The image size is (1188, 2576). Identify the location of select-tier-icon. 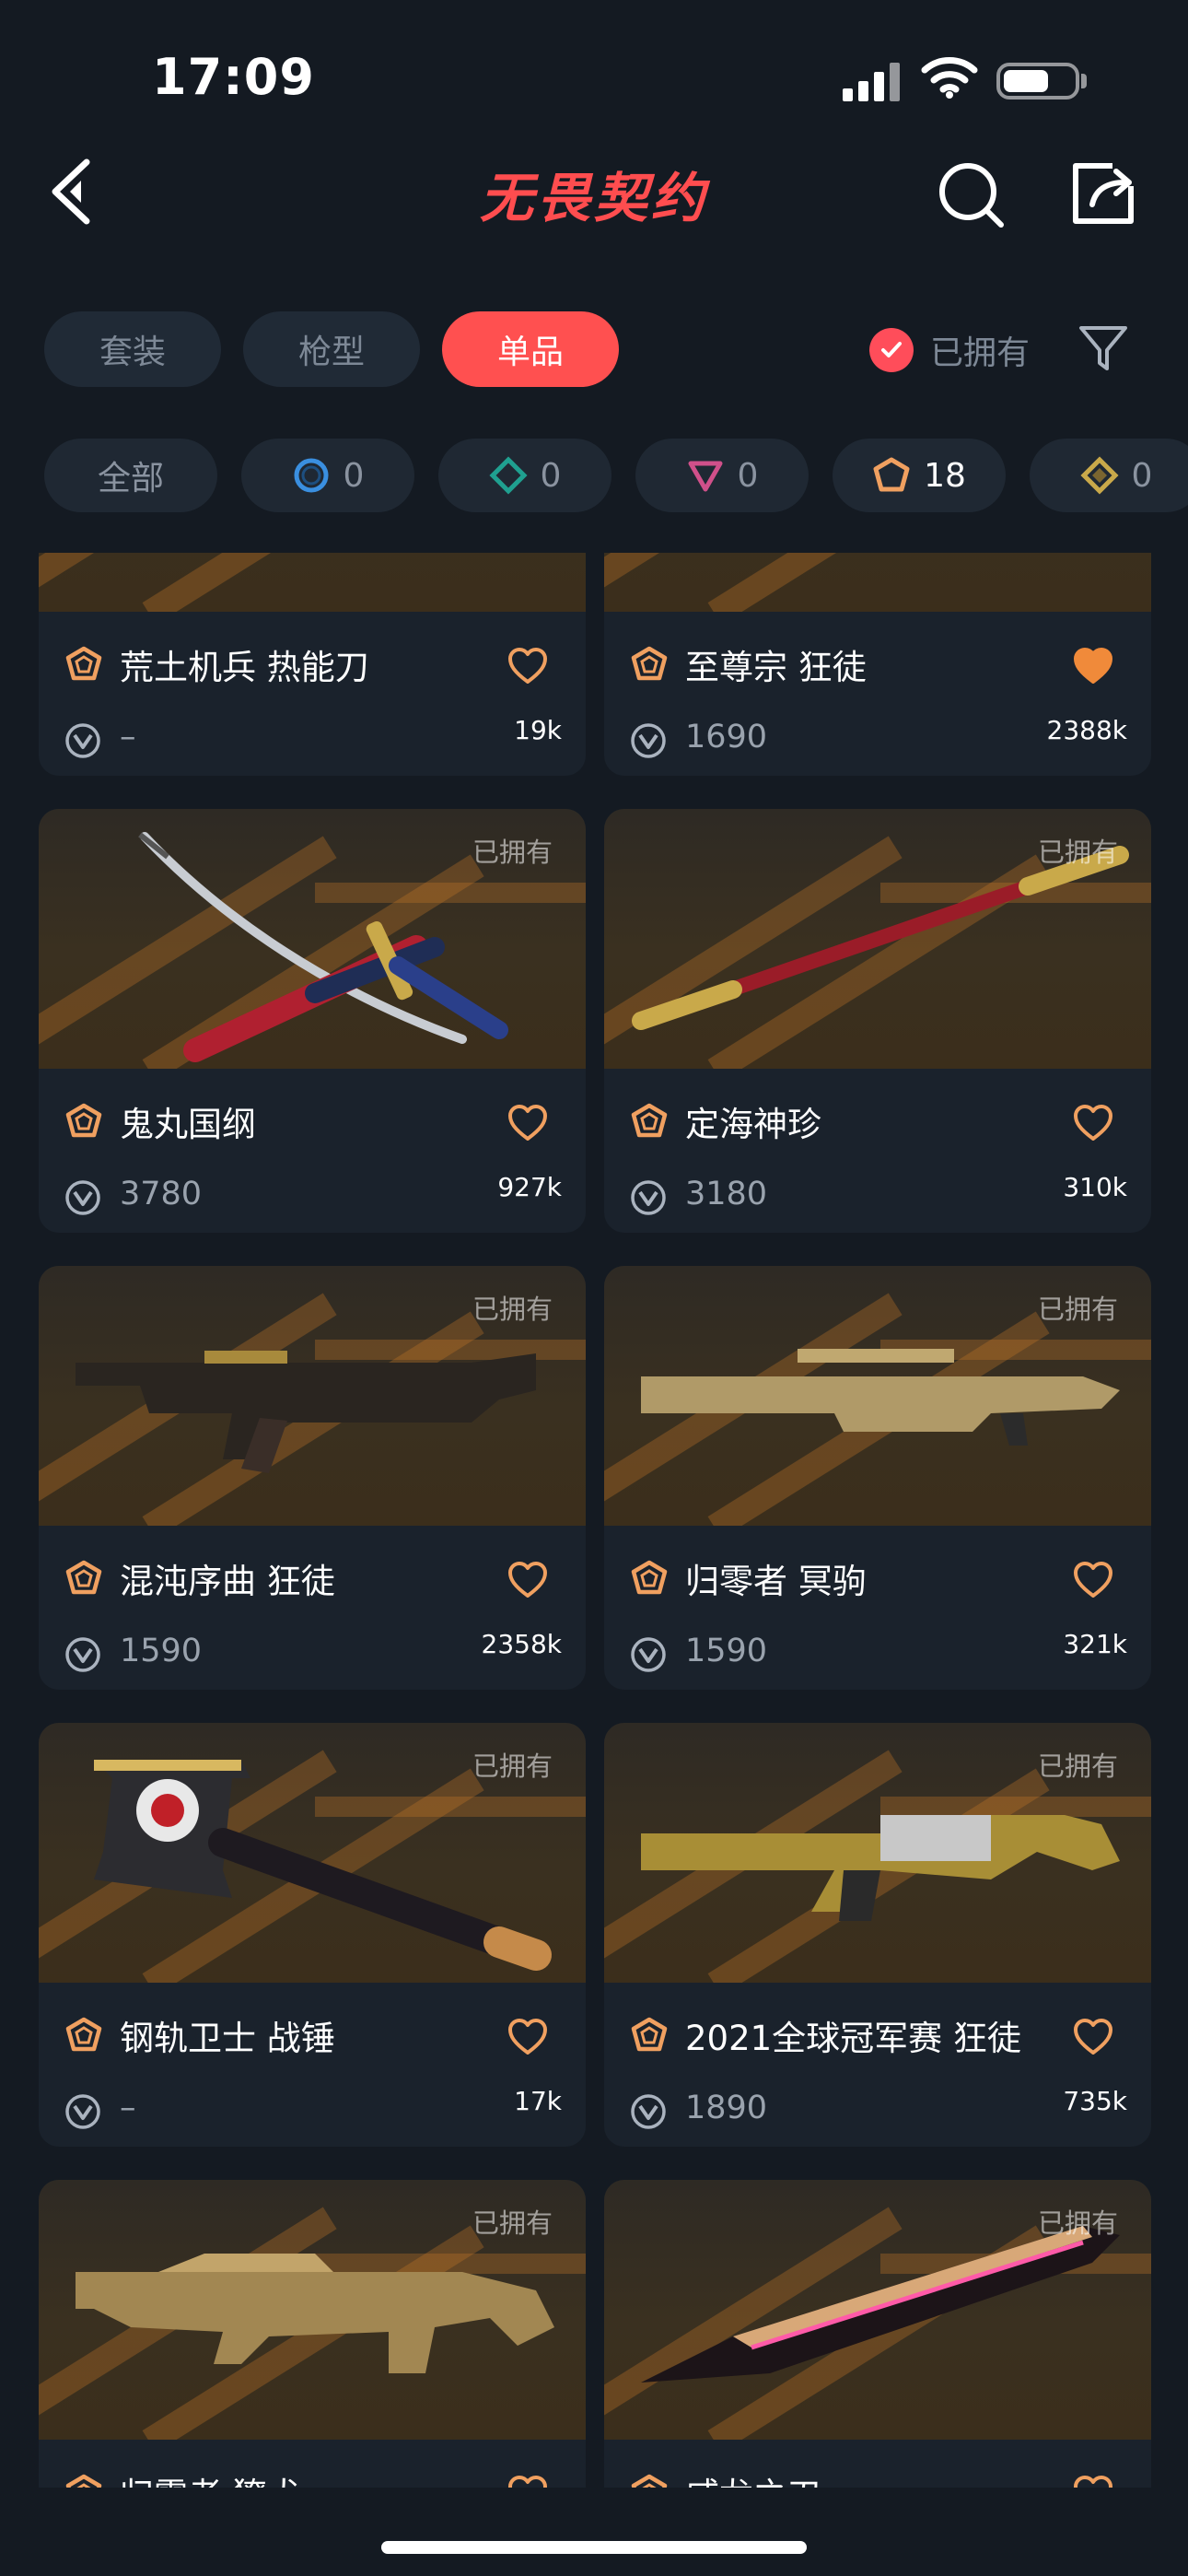
(311, 475).